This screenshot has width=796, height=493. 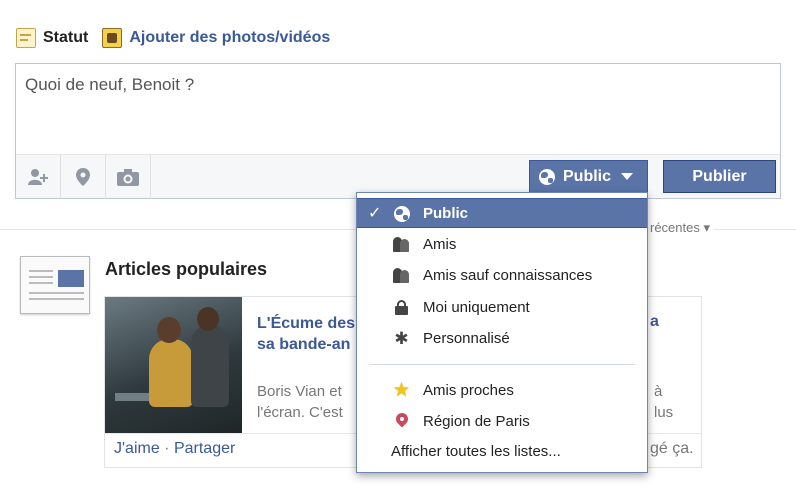 I want to click on menu-item-label: Amis, so click(x=440, y=244).